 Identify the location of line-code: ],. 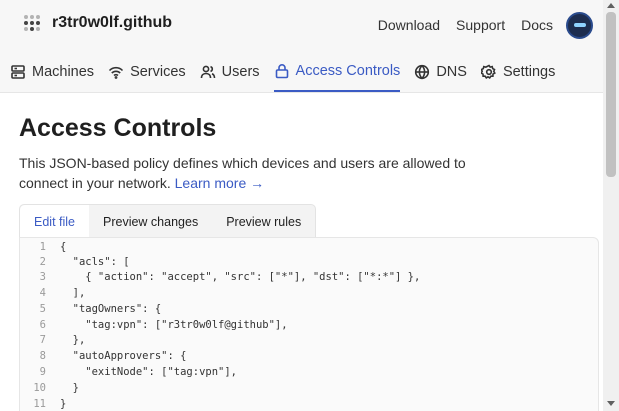
(73, 293).